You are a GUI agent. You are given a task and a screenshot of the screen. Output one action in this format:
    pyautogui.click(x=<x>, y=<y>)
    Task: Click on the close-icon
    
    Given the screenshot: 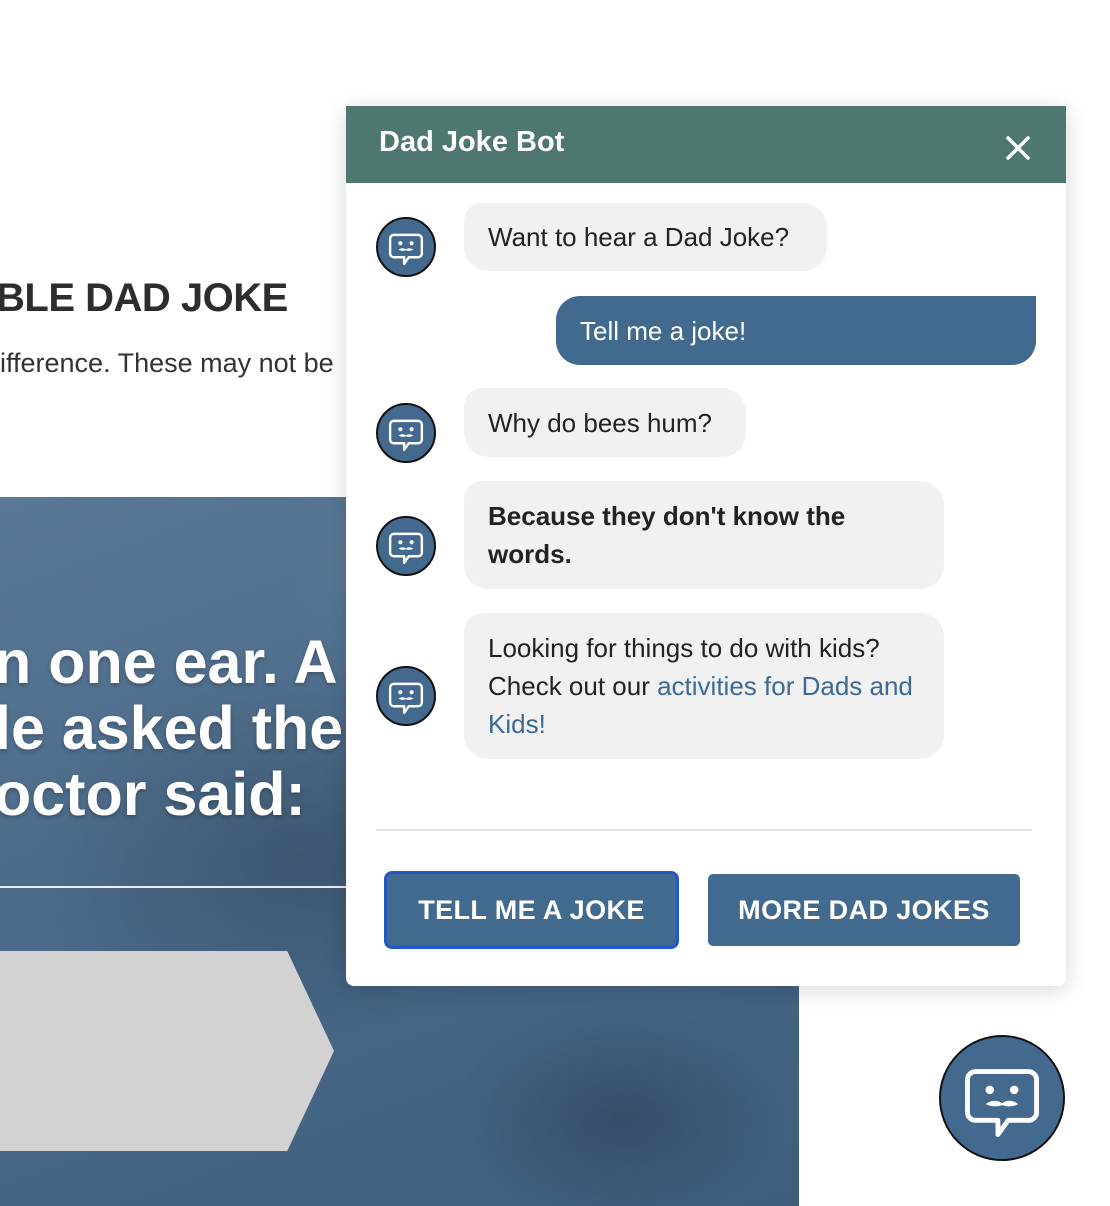 What is the action you would take?
    pyautogui.click(x=1018, y=148)
    